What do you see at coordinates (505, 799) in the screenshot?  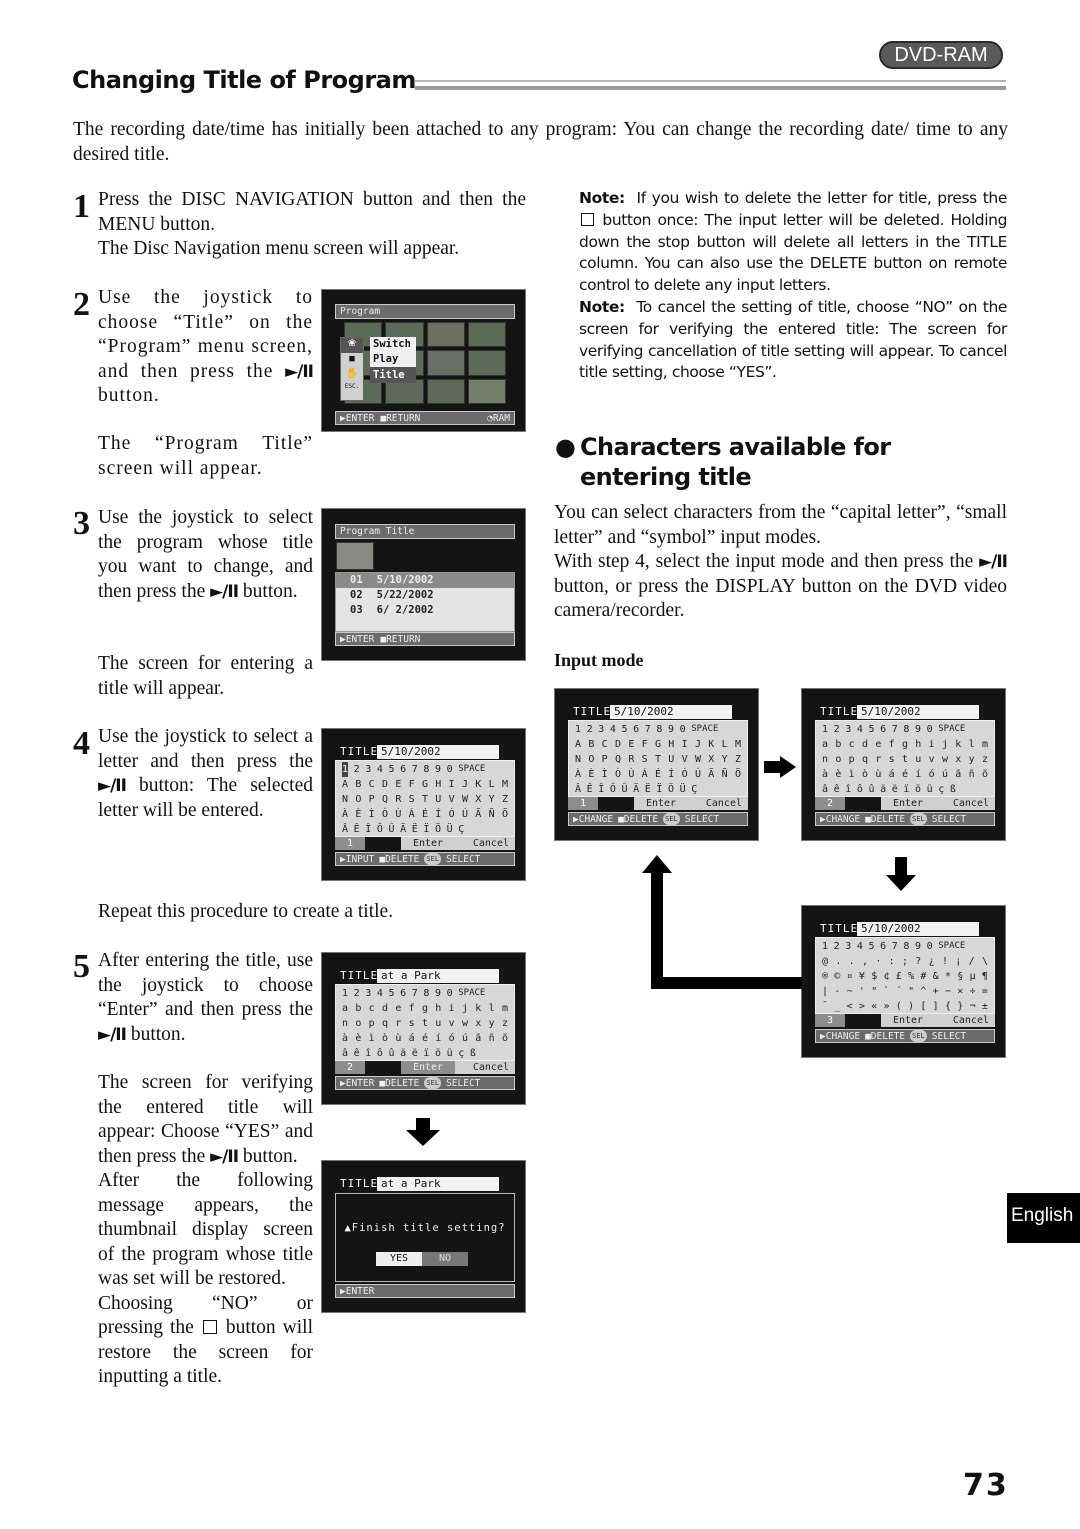 I see `character-key: Z` at bounding box center [505, 799].